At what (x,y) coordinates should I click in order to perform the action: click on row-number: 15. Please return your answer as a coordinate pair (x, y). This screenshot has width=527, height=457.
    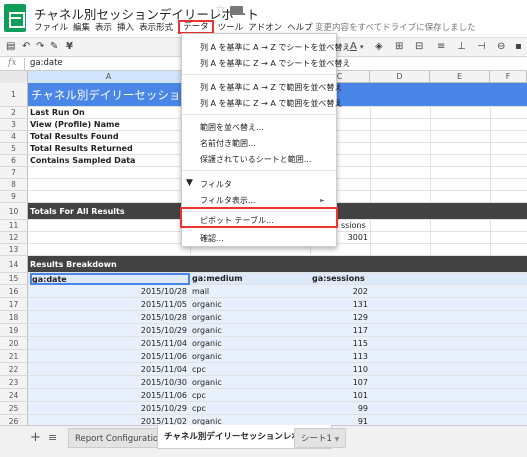
    Looking at the image, I should click on (14, 279).